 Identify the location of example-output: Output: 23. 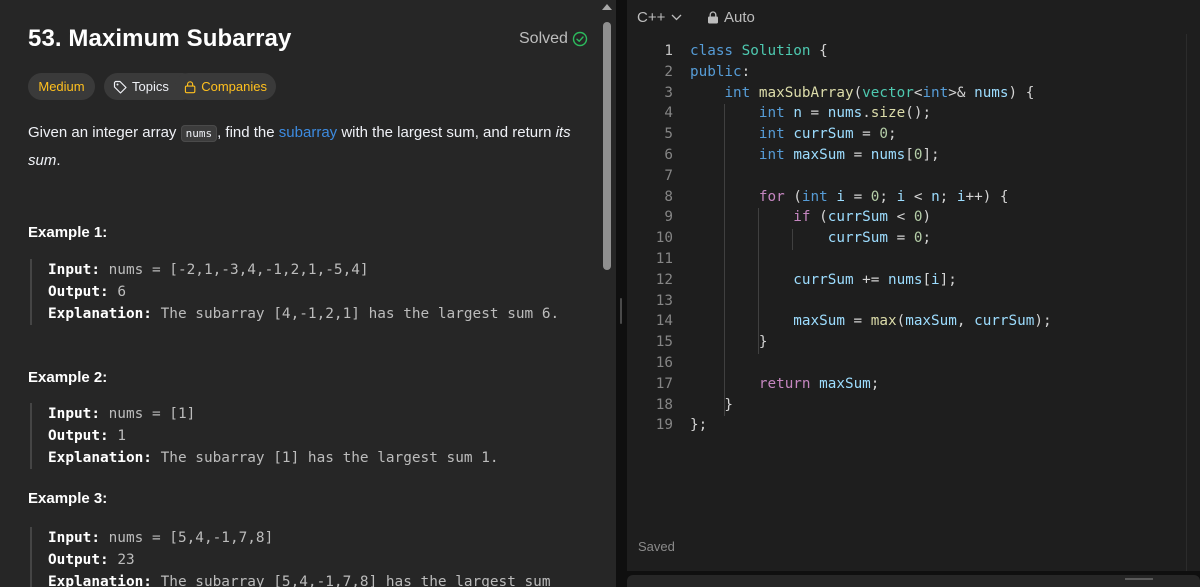
(91, 560).